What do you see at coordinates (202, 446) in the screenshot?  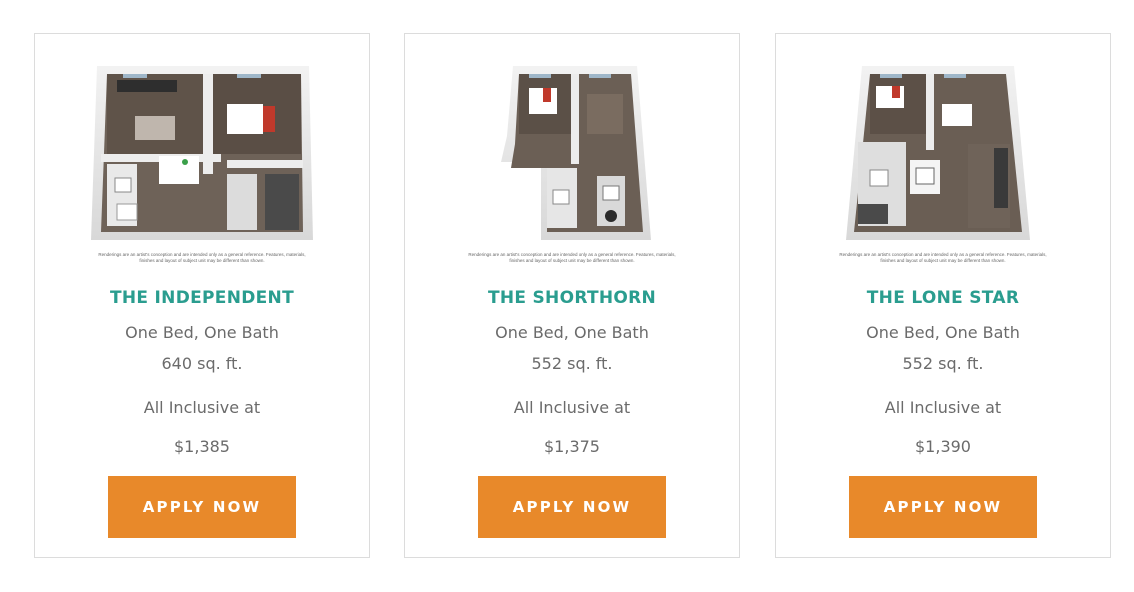 I see `floorplan-price: $1,385` at bounding box center [202, 446].